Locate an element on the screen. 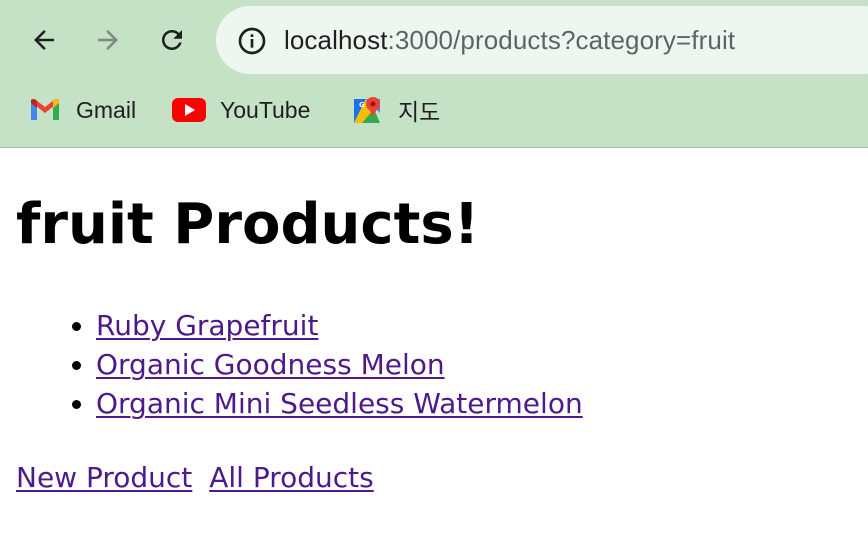  url-text: localhost:3000/products?category=fruit is located at coordinates (509, 40).